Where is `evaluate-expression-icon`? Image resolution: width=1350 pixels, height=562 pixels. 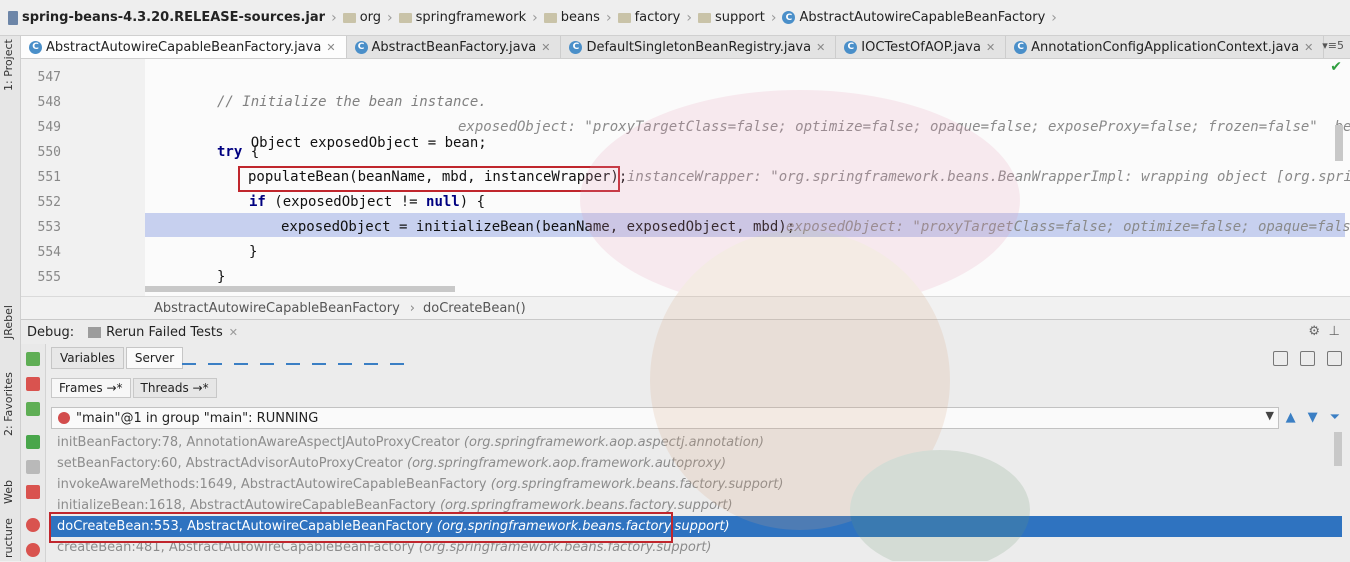
evaluate-expression-icon is located at coordinates (371, 358).